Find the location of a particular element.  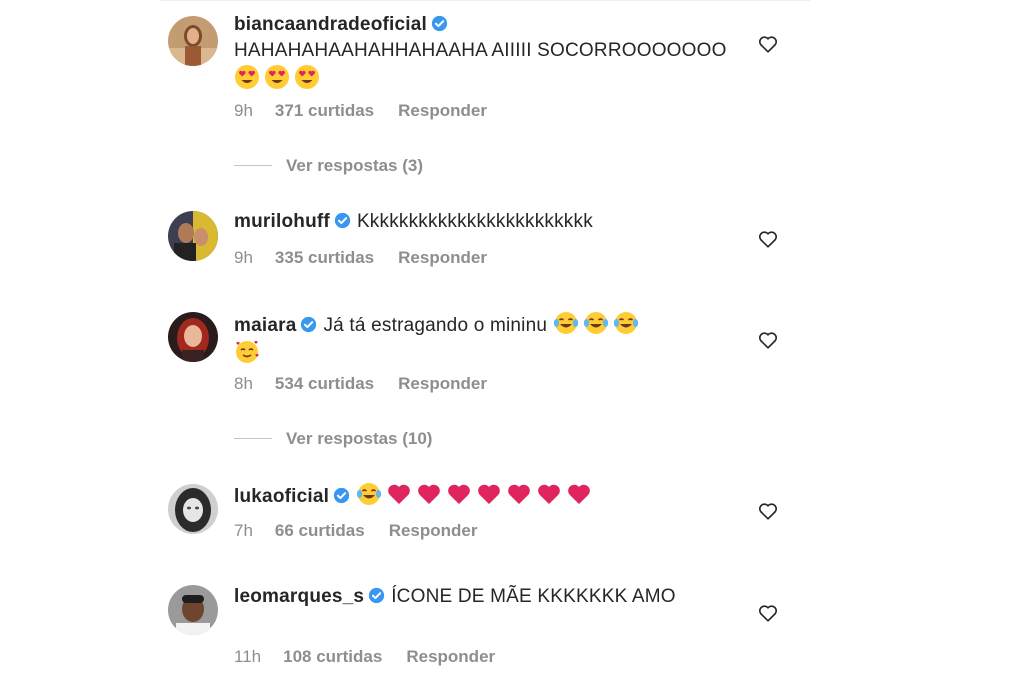

comment-time: 8h is located at coordinates (243, 383).